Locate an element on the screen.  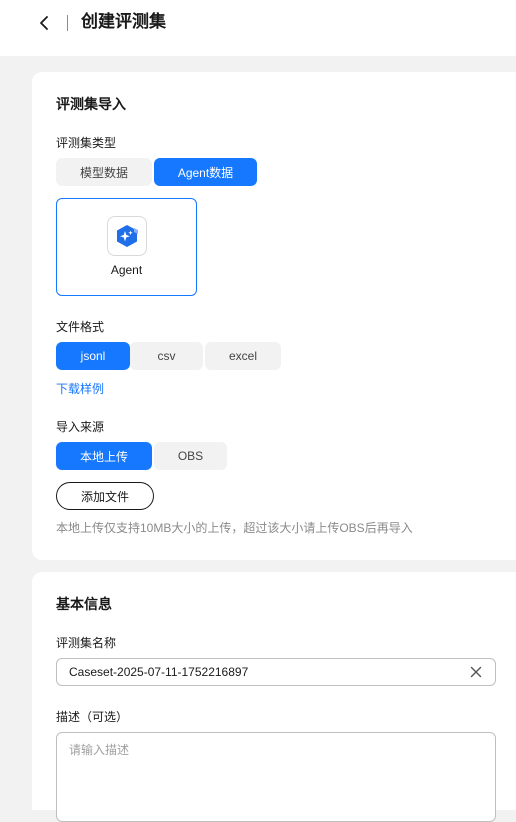
clear-input-button is located at coordinates (476, 672).